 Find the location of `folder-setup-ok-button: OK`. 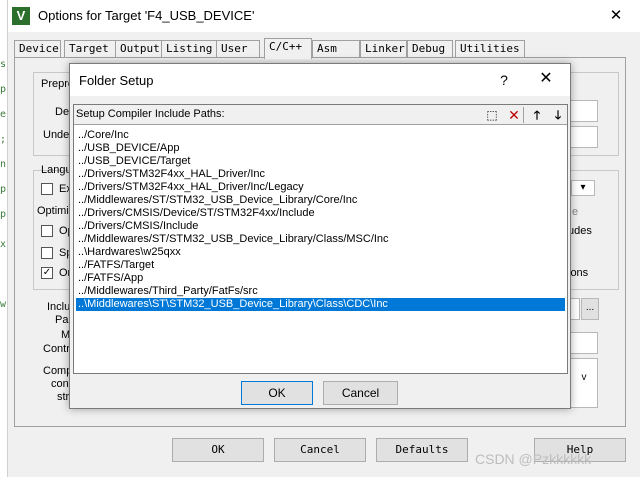

folder-setup-ok-button: OK is located at coordinates (277, 393).